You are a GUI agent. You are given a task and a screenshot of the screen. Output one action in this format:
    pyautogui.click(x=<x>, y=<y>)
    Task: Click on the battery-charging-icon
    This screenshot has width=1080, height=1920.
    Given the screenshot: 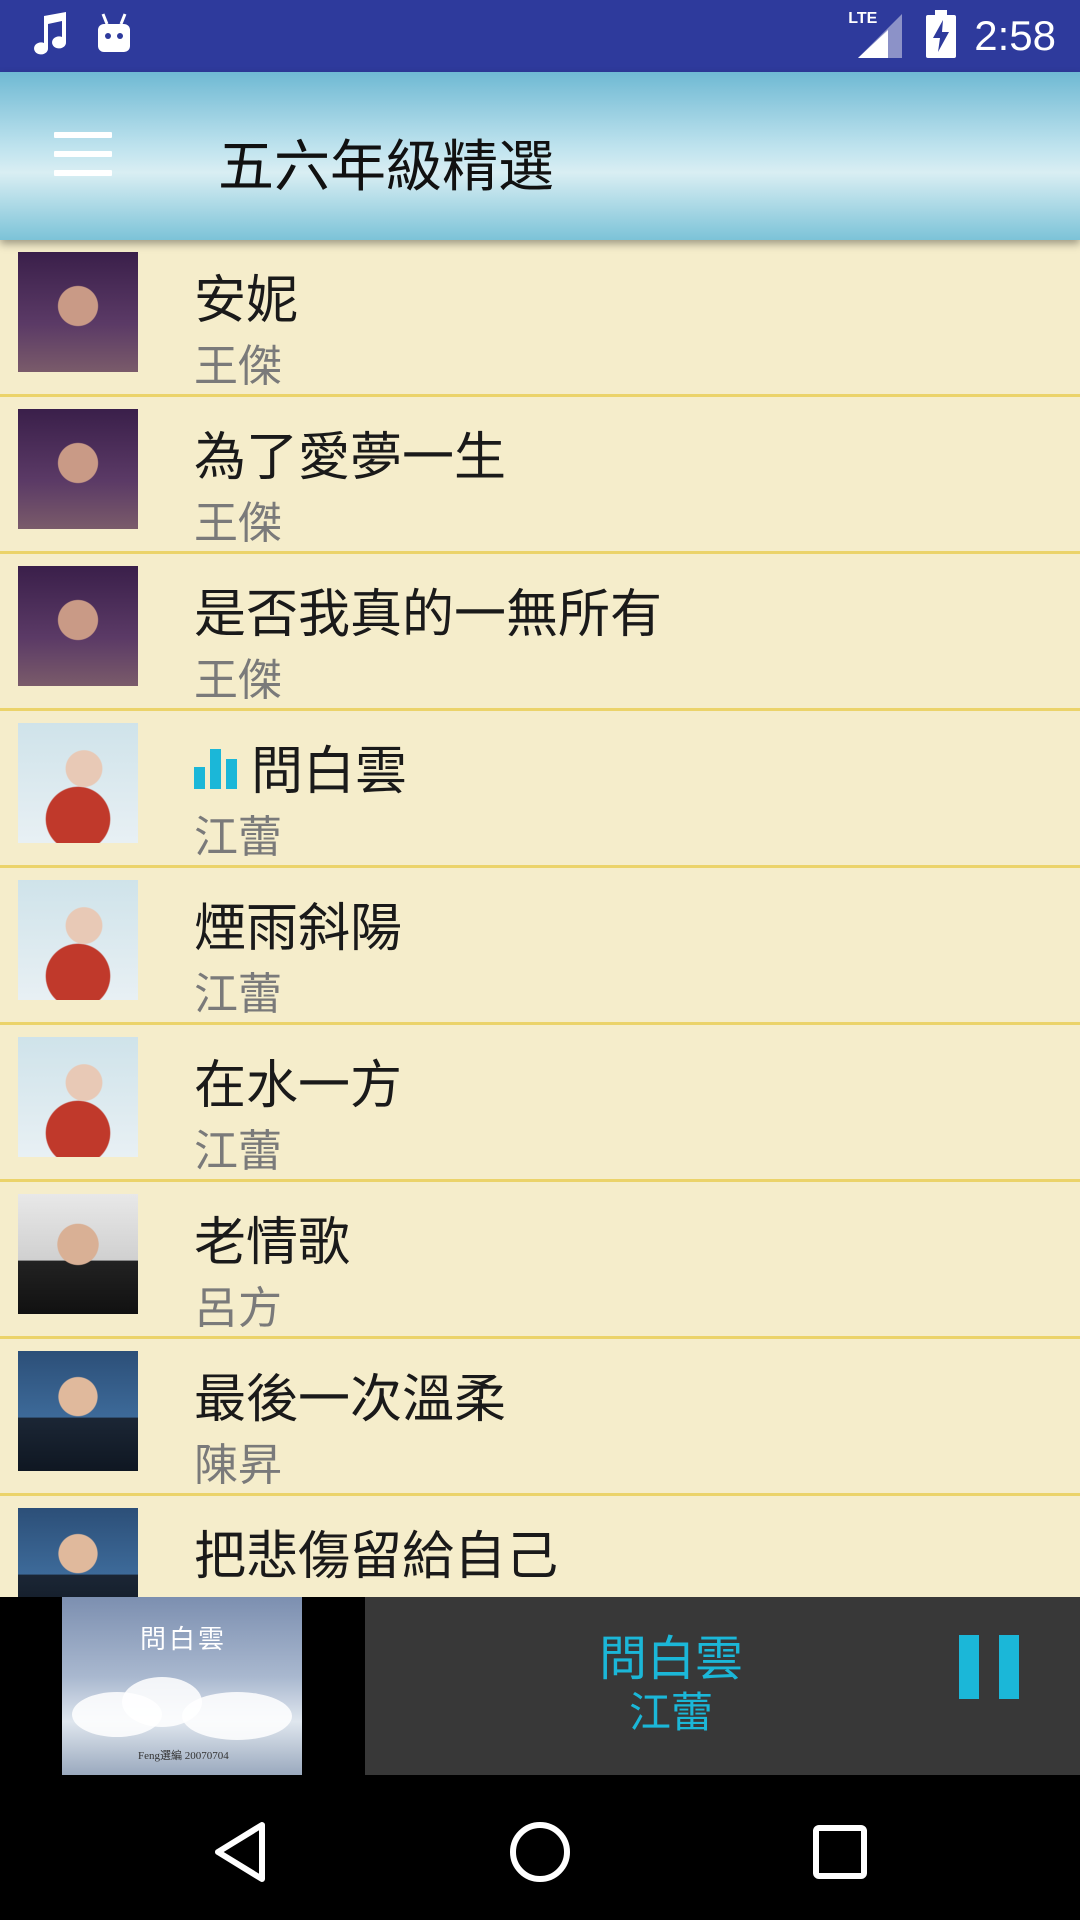 What is the action you would take?
    pyautogui.click(x=941, y=36)
    